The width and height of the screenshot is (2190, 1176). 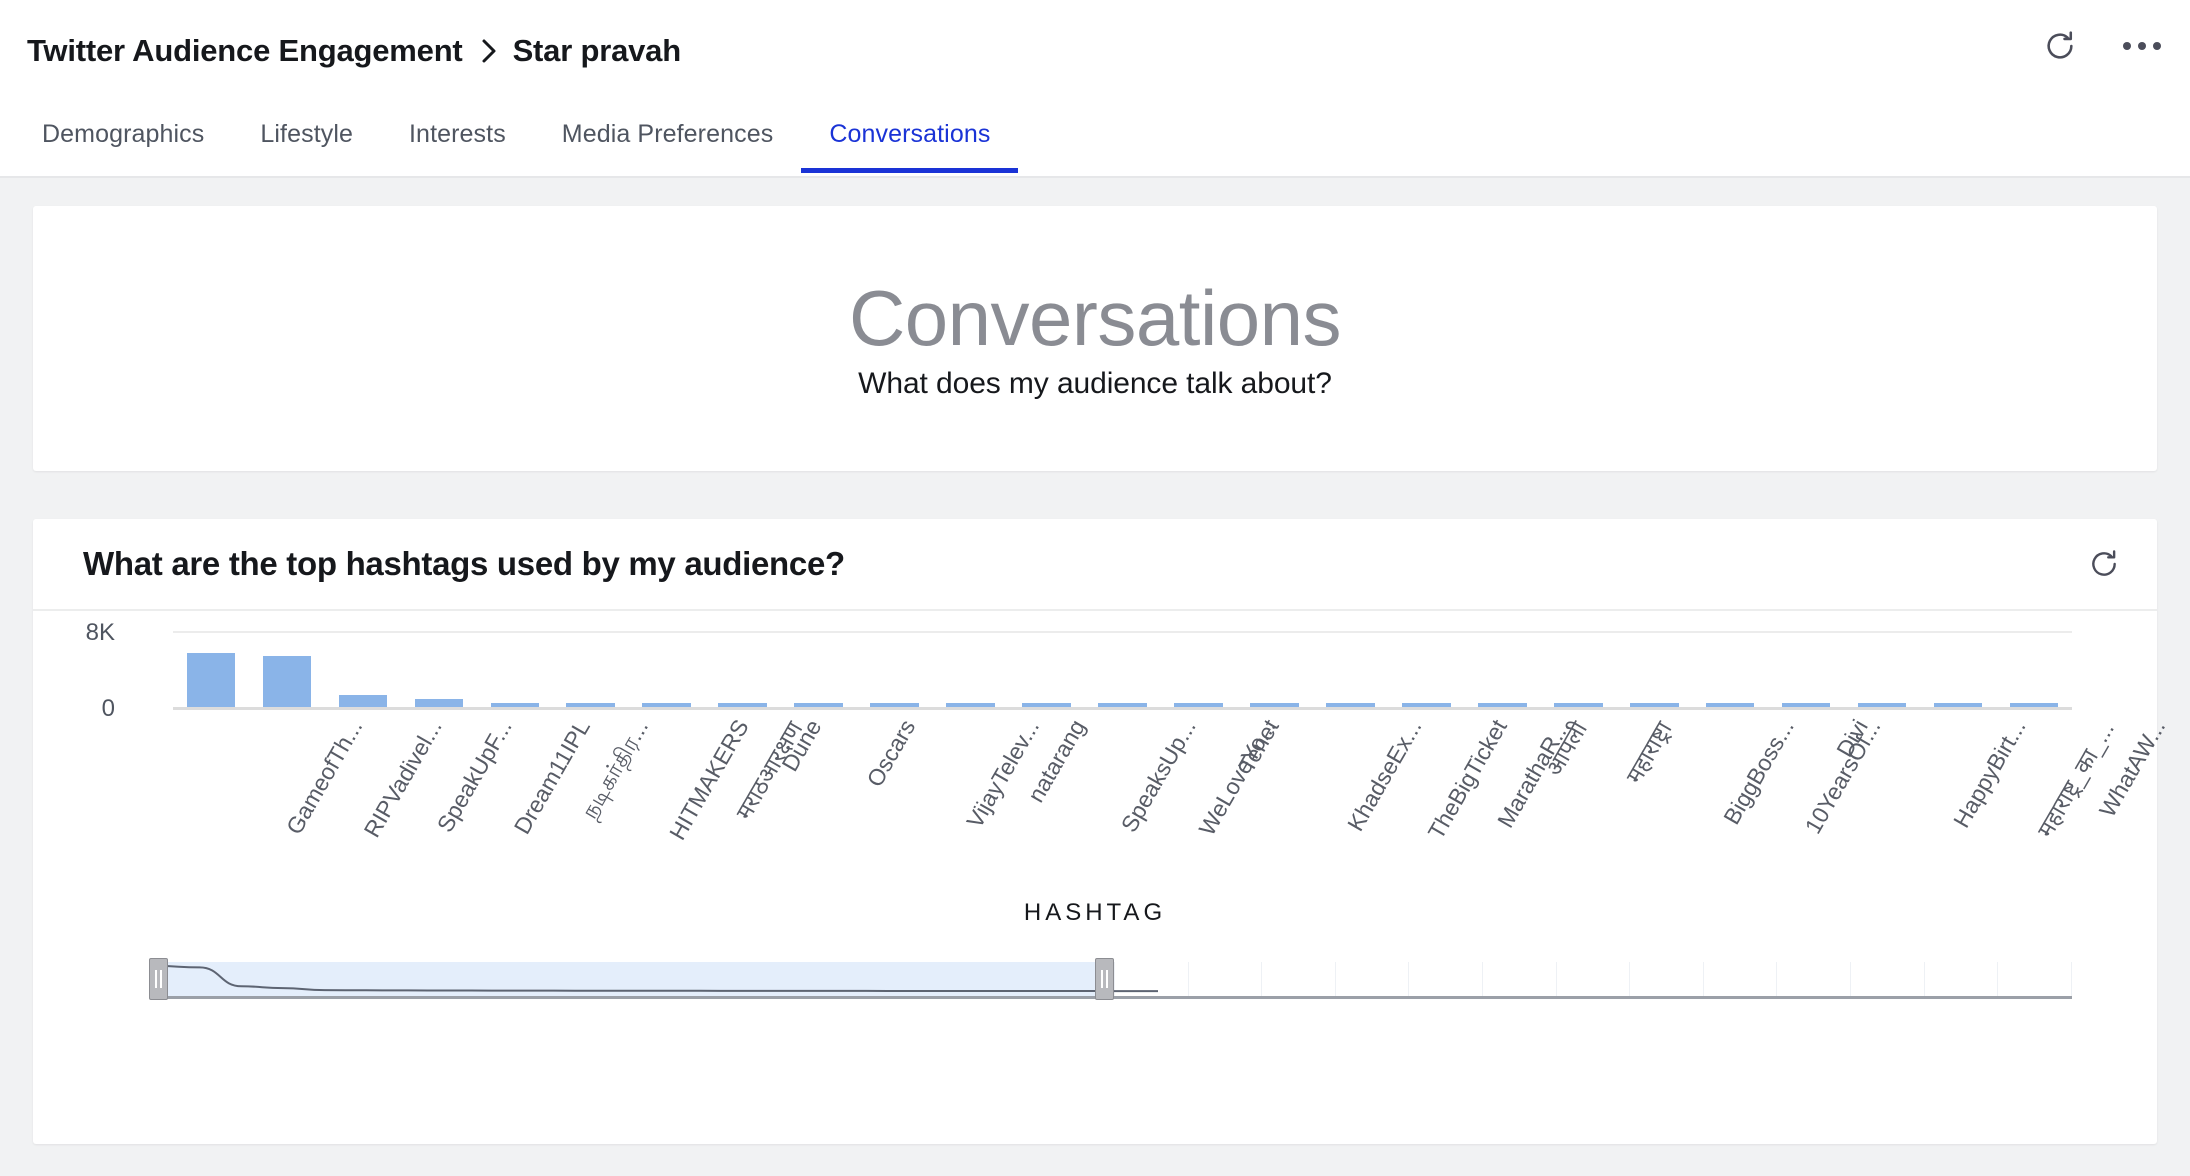 I want to click on x-axis-label: Dream11IPL, so click(x=551, y=777).